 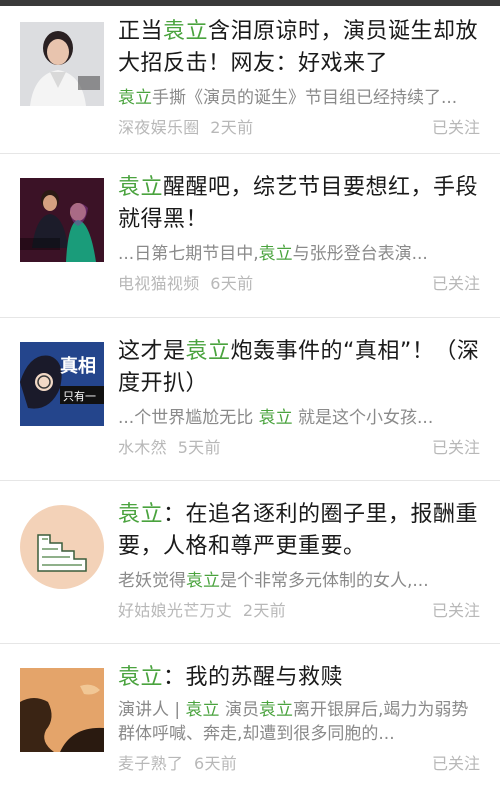 What do you see at coordinates (299, 762) in the screenshot?
I see `result-meta: 麦子熟了 6天前 已关注` at bounding box center [299, 762].